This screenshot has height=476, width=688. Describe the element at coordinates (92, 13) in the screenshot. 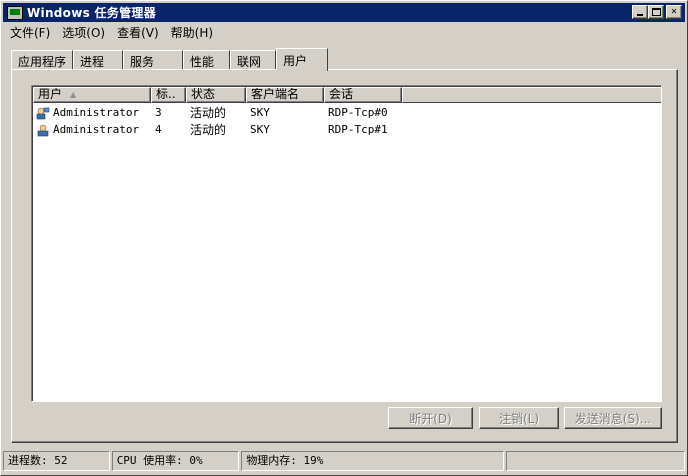

I see `window-title: Windows 任务管理器` at that location.